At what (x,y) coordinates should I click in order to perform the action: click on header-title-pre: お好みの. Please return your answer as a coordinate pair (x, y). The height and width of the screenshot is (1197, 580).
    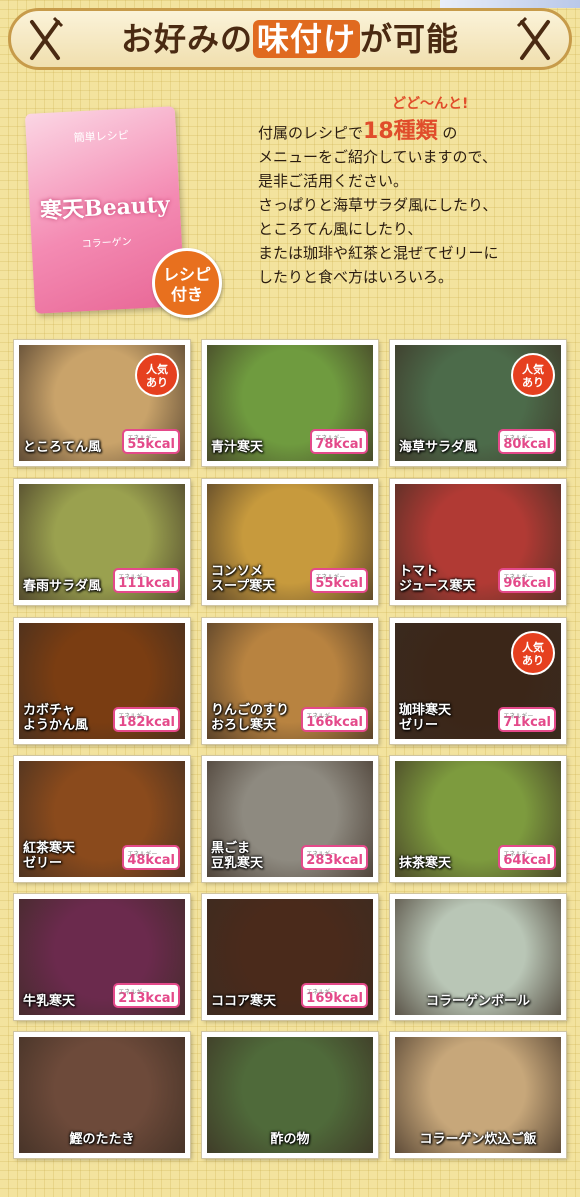
    Looking at the image, I should click on (186, 39).